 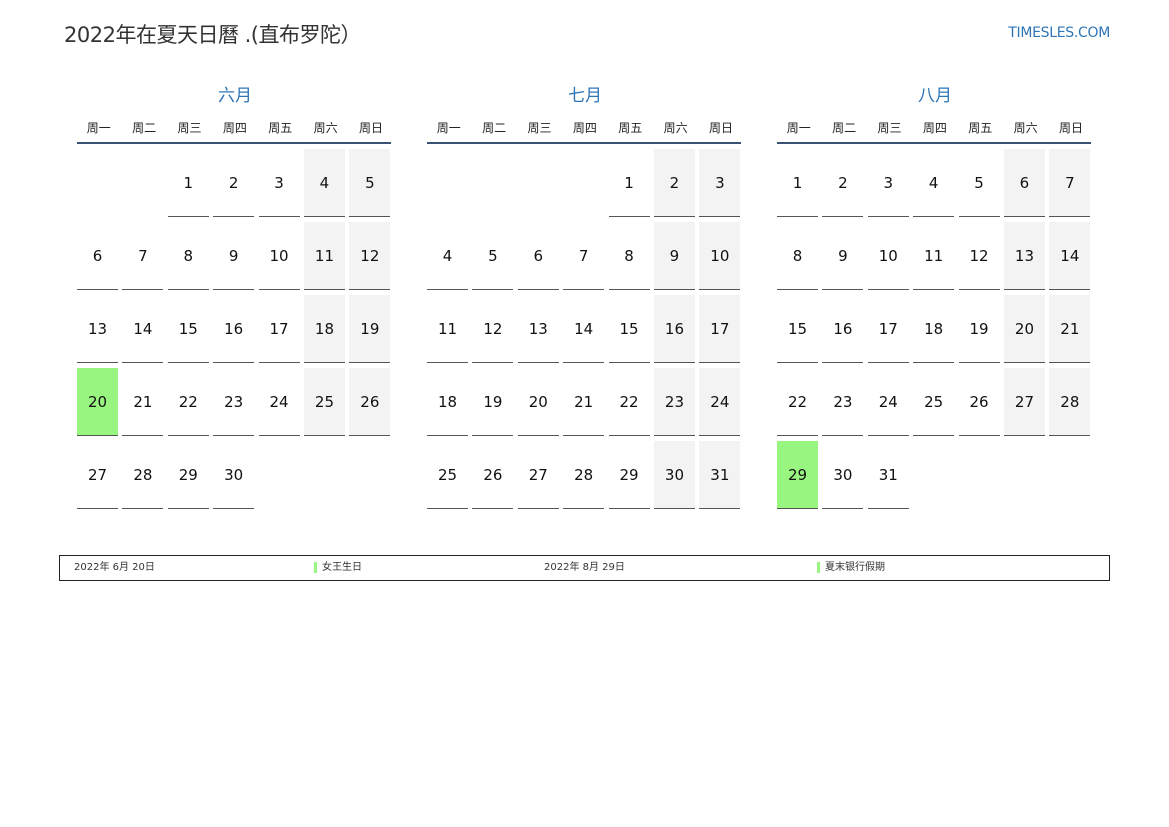 I want to click on weekday-label: 周四, so click(x=934, y=127).